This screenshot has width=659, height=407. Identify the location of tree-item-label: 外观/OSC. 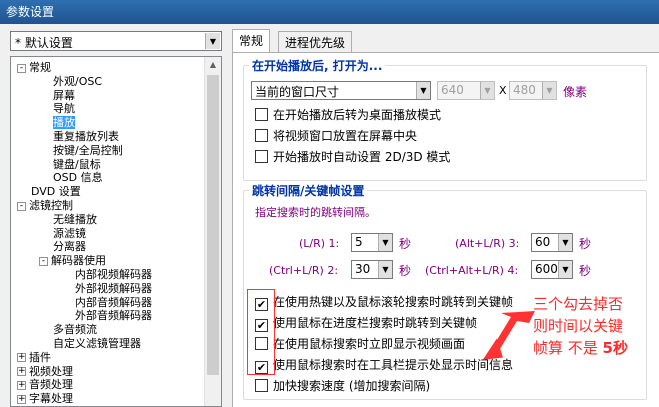
(78, 81).